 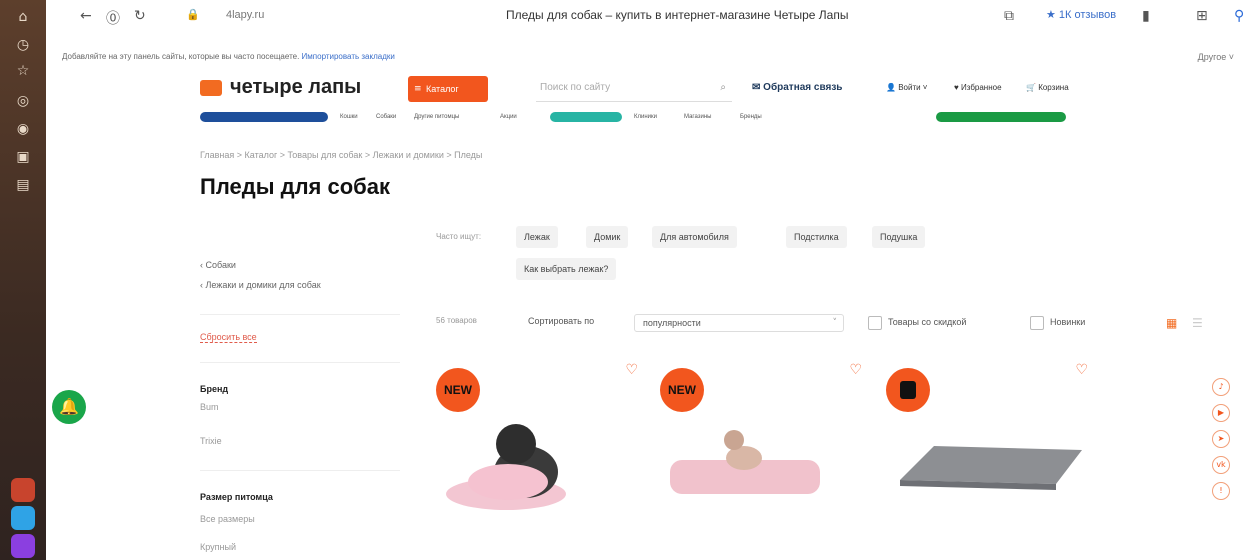 I want to click on home-icon: ⌂, so click(x=23, y=17).